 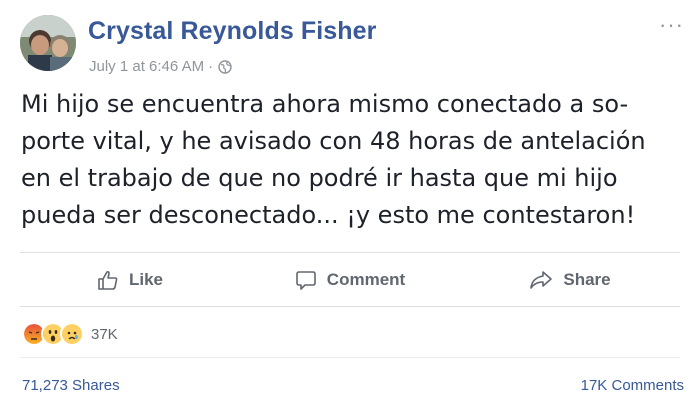 I want to click on share-label: Share, so click(x=587, y=279).